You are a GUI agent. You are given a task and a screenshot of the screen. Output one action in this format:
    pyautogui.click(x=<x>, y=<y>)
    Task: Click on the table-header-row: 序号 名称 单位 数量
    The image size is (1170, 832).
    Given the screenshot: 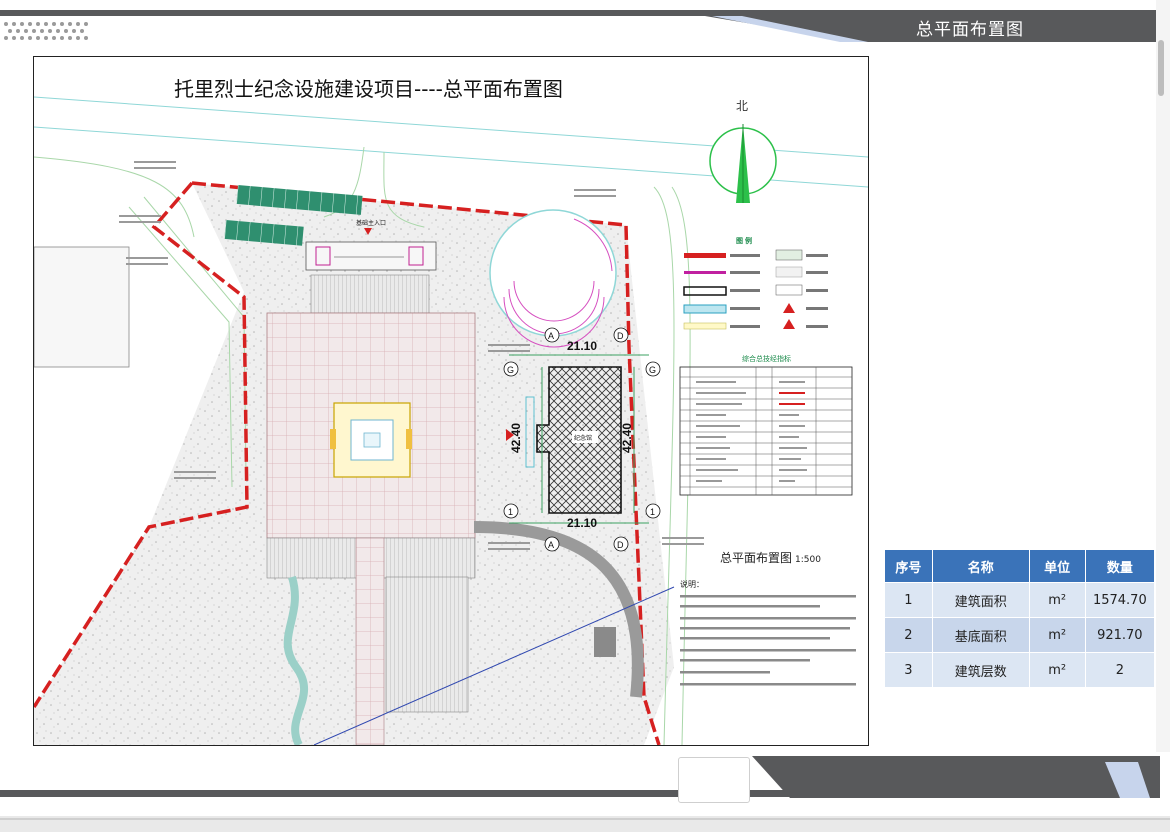 What is the action you would take?
    pyautogui.click(x=1019, y=566)
    